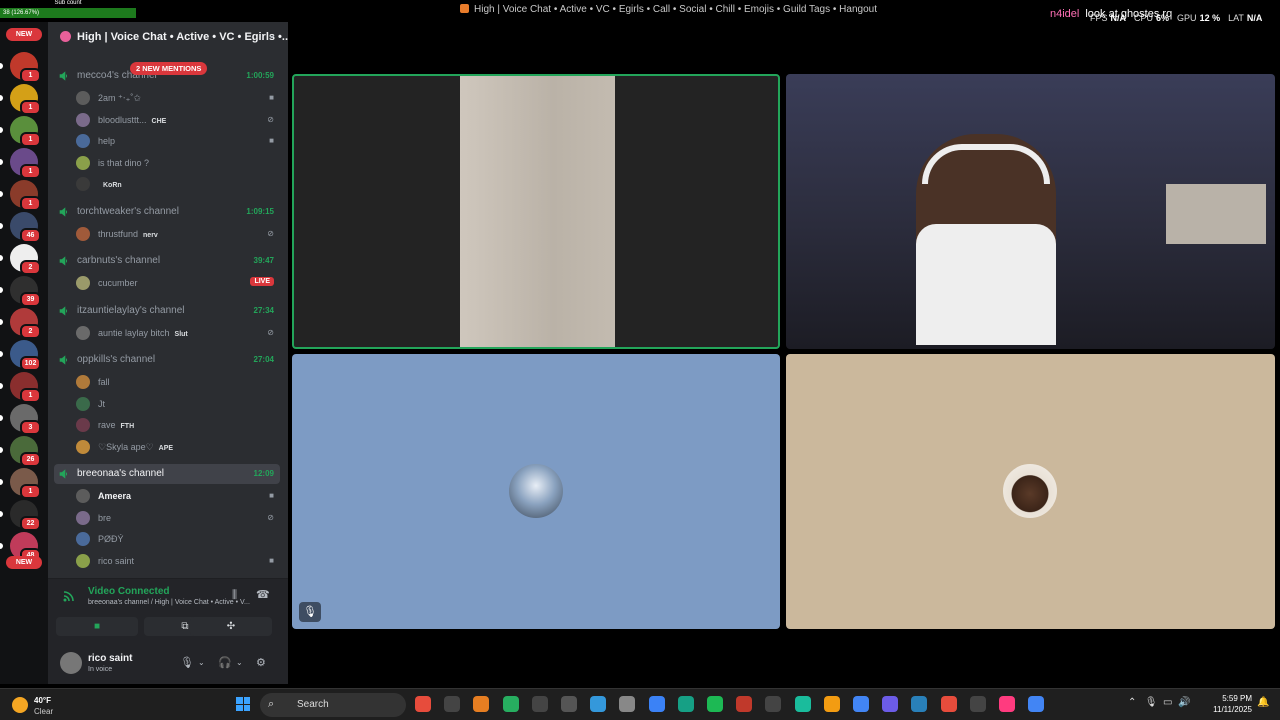  I want to click on edge-icon, so click(656, 704).